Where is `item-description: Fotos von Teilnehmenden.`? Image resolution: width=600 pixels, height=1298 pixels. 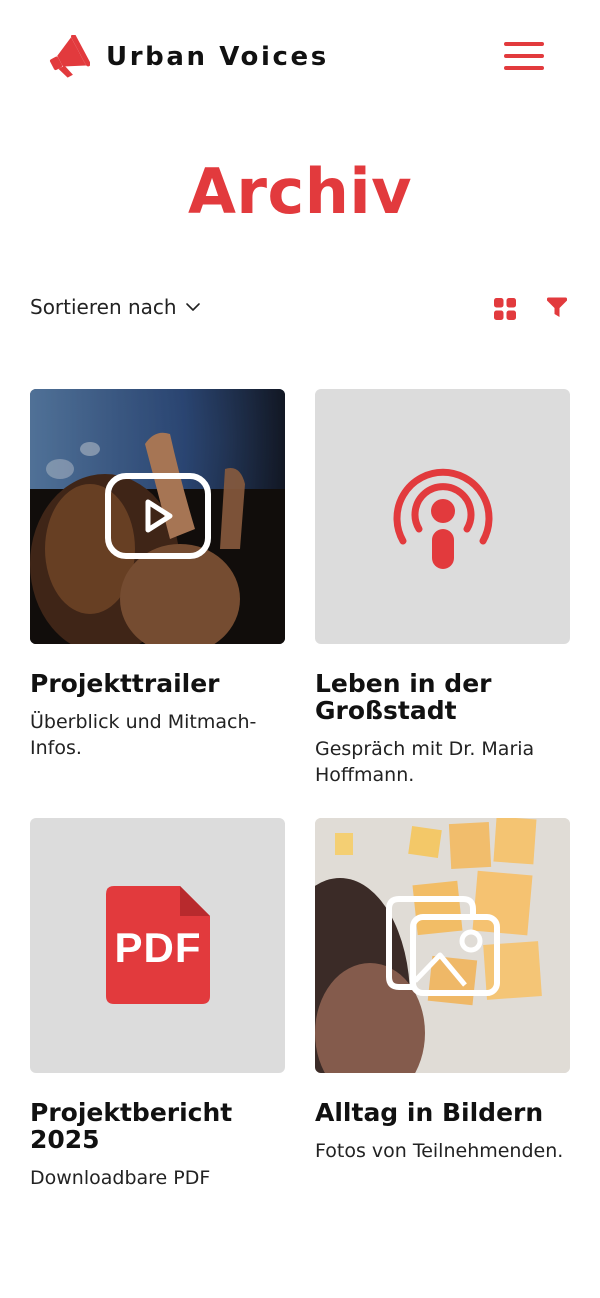 item-description: Fotos von Teilnehmenden. is located at coordinates (439, 1151).